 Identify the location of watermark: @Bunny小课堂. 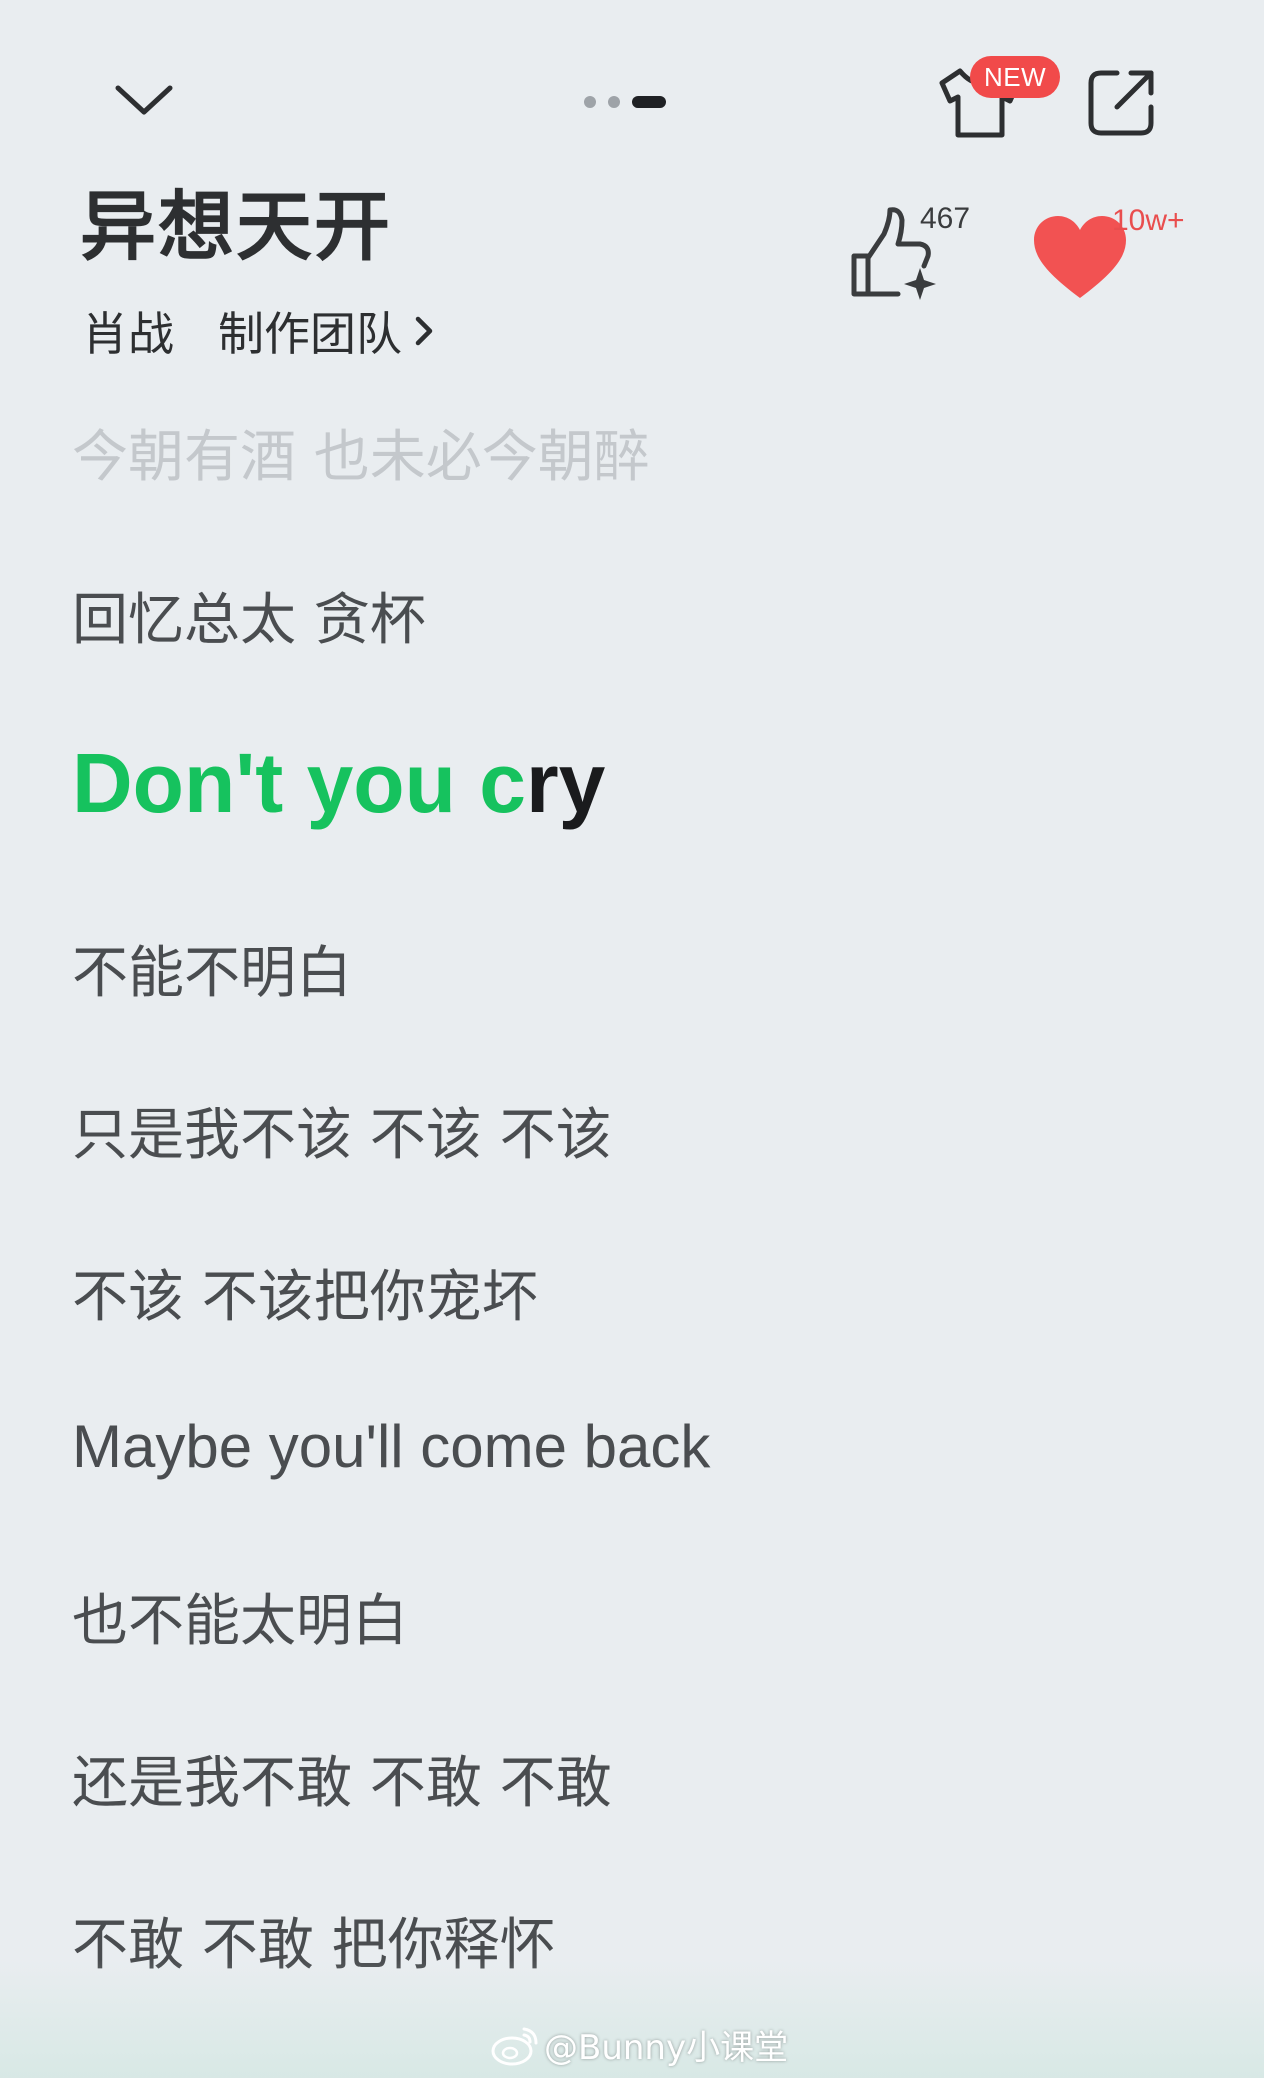
(639, 2044).